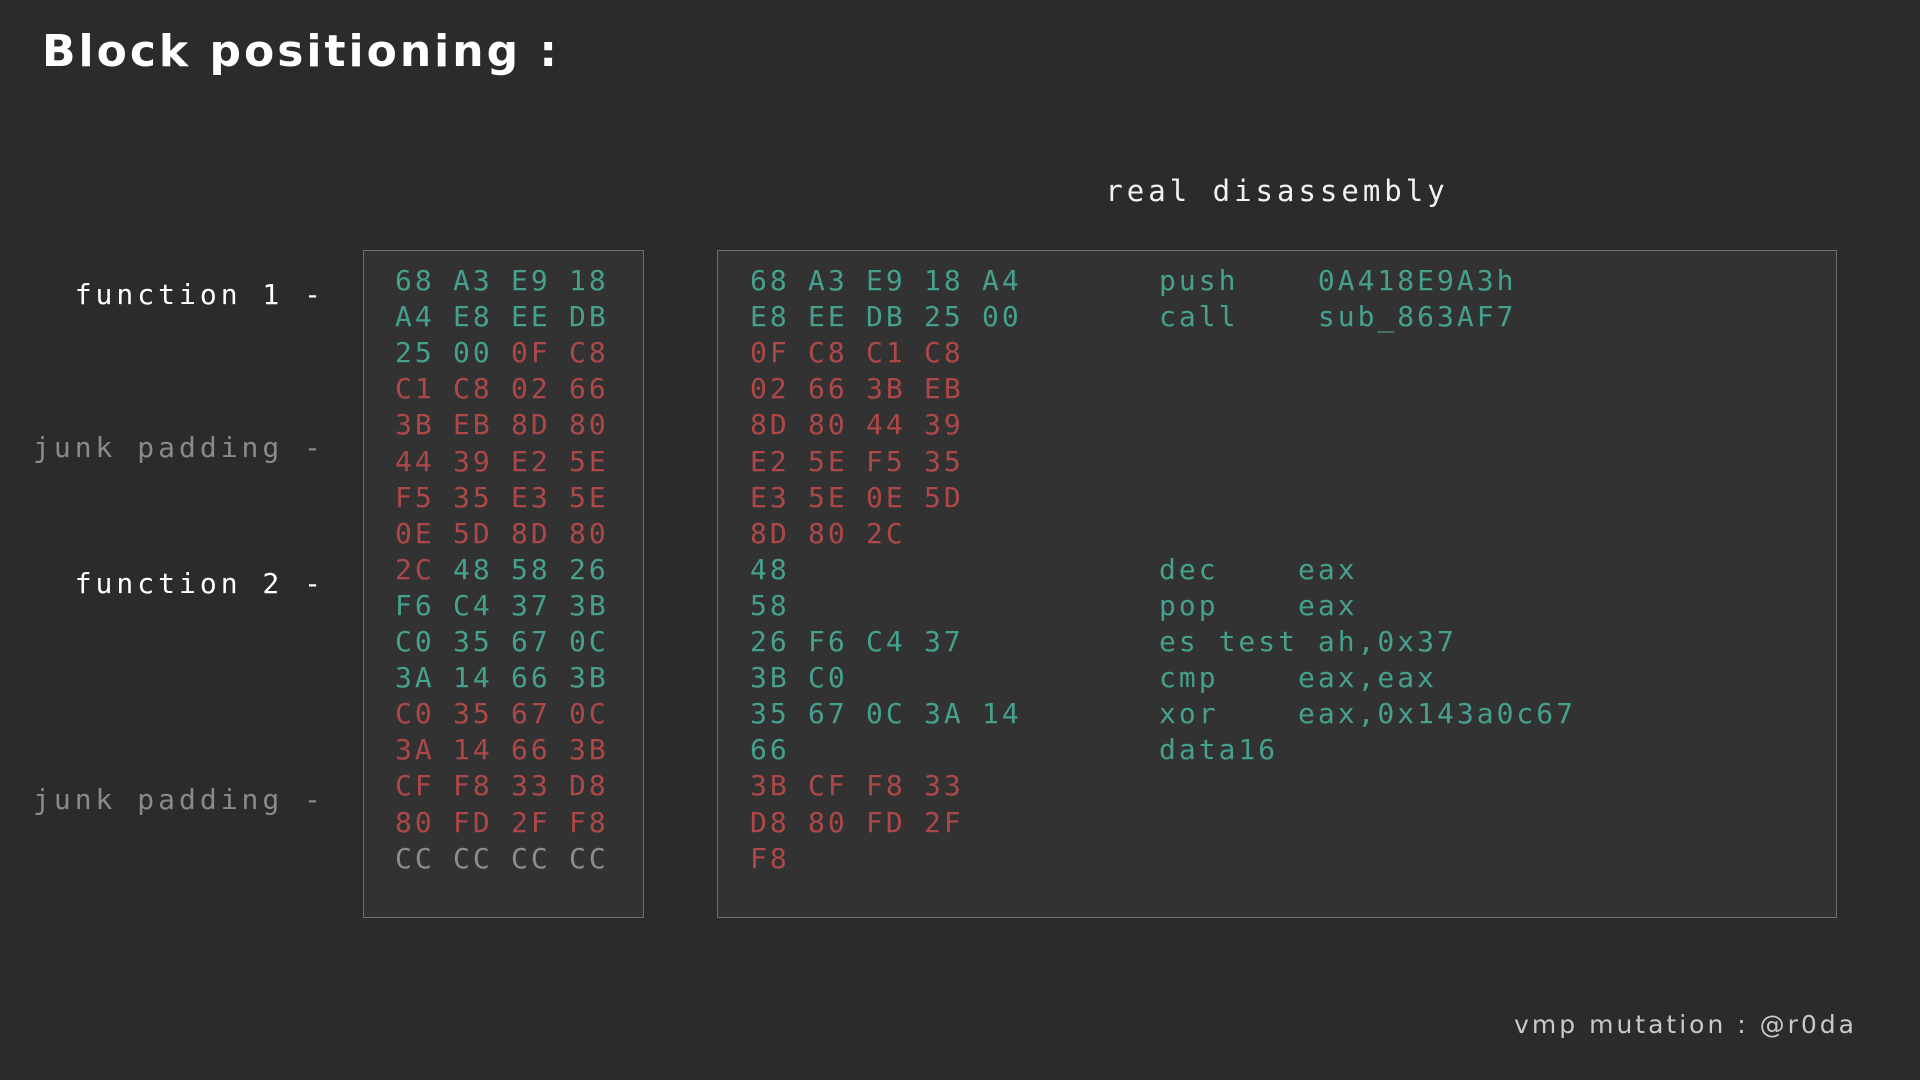 Image resolution: width=1920 pixels, height=1080 pixels. What do you see at coordinates (1298, 678) in the screenshot?
I see `disasm-instruction: cmp eax,eax` at bounding box center [1298, 678].